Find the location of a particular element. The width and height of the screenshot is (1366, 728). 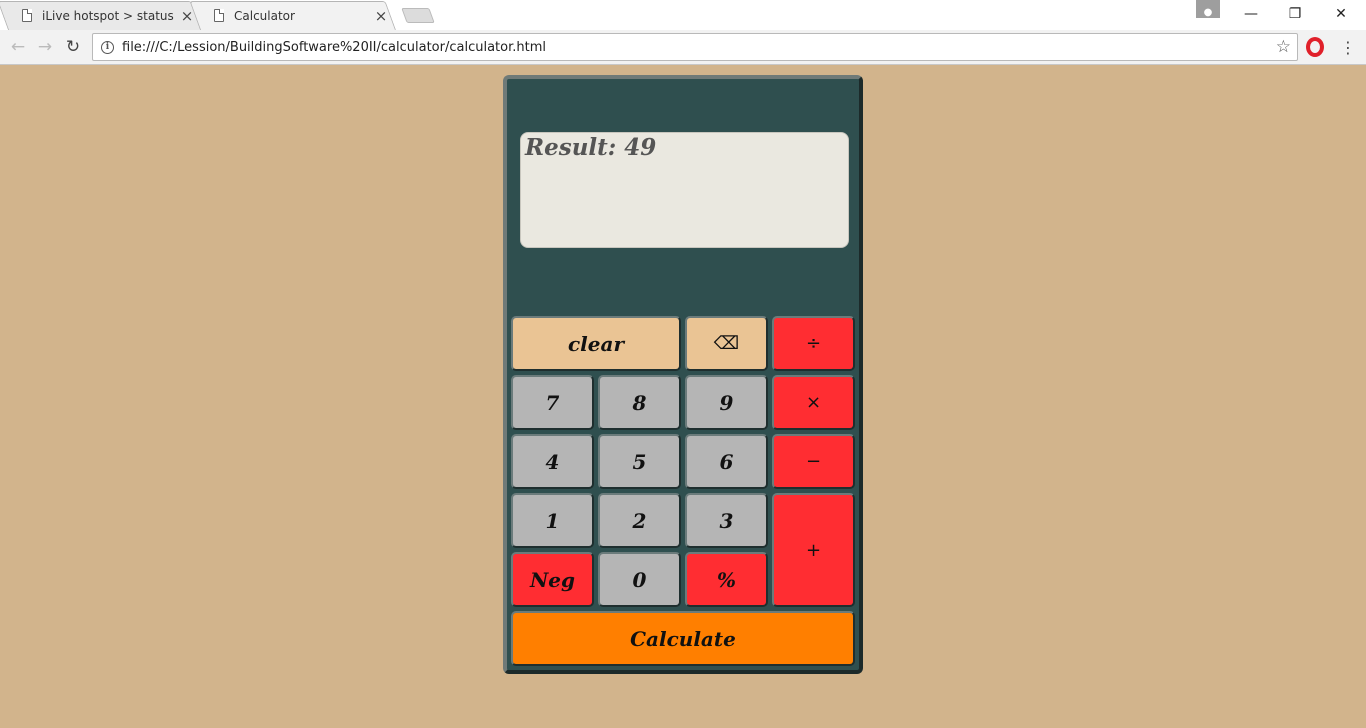

reload-icon: ↻ is located at coordinates (73, 47).